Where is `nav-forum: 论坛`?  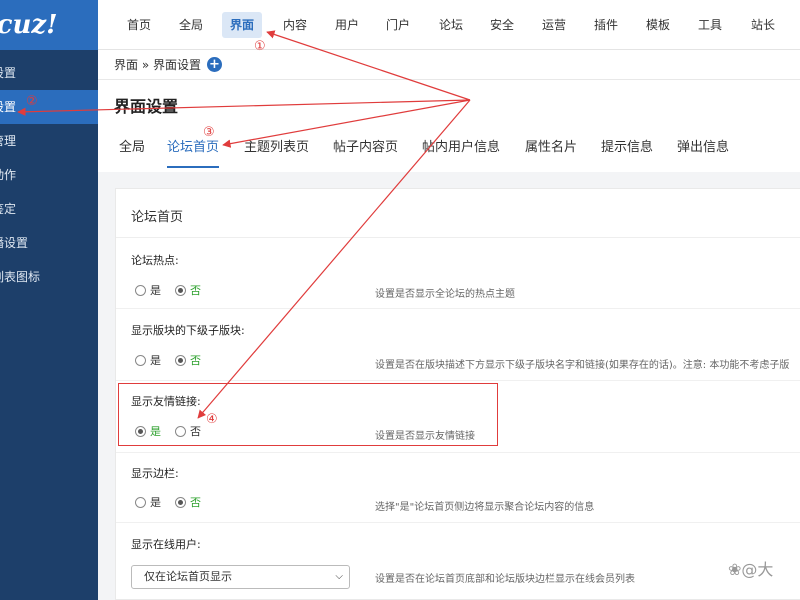
nav-forum: 论坛 is located at coordinates (451, 25).